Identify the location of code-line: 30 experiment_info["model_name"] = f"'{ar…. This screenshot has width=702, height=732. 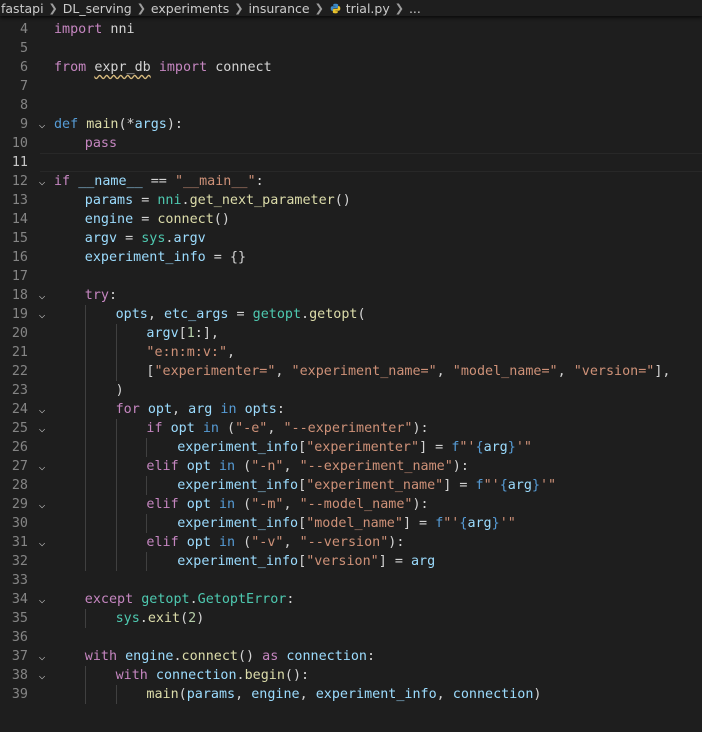
(351, 523).